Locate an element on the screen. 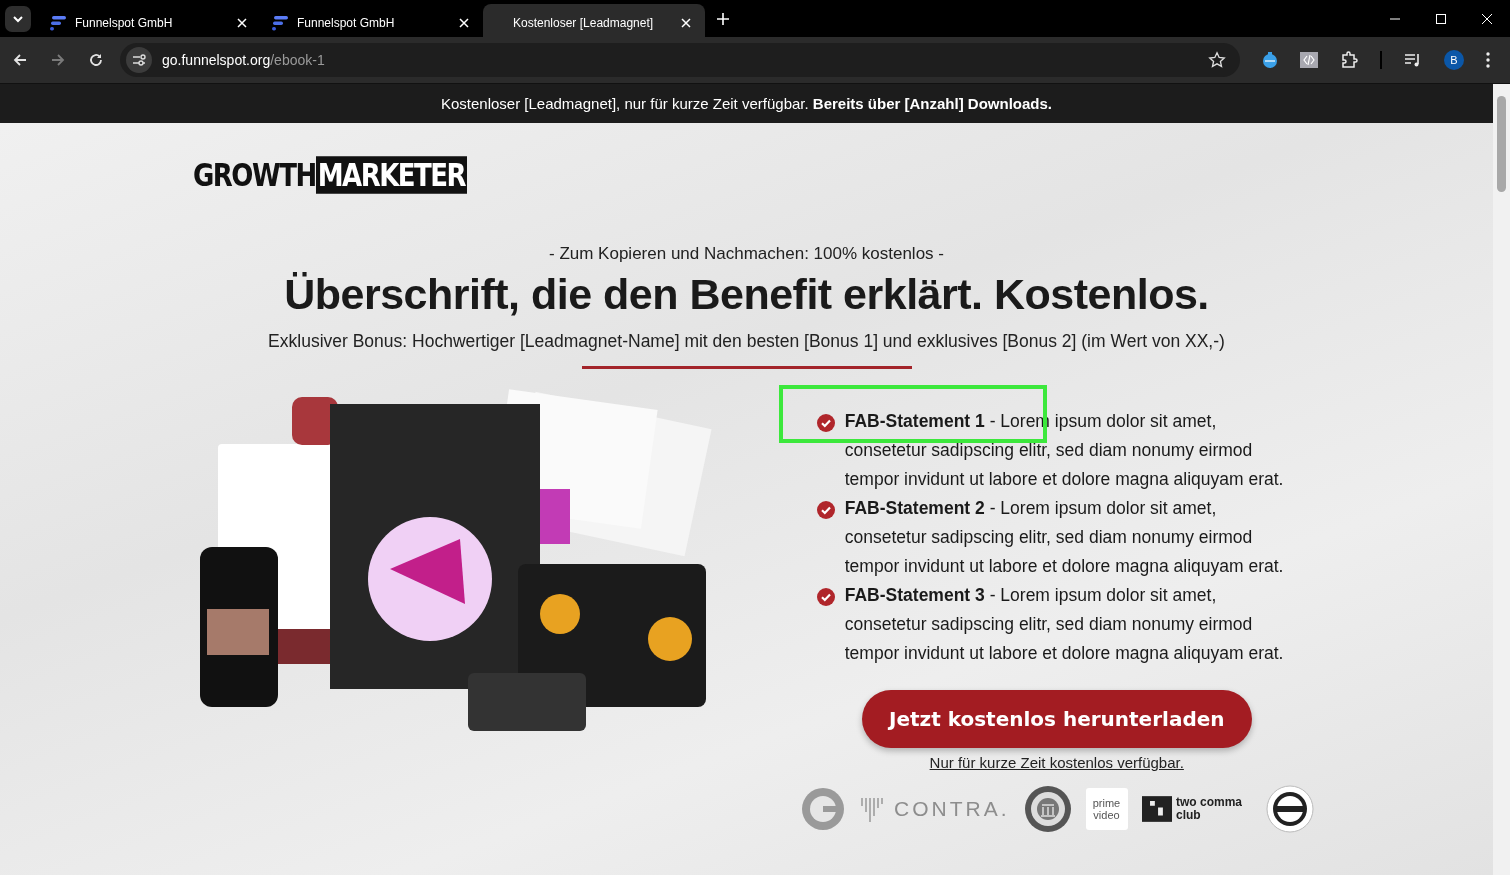 The height and width of the screenshot is (875, 1510). profile-avatar: B is located at coordinates (1454, 60).